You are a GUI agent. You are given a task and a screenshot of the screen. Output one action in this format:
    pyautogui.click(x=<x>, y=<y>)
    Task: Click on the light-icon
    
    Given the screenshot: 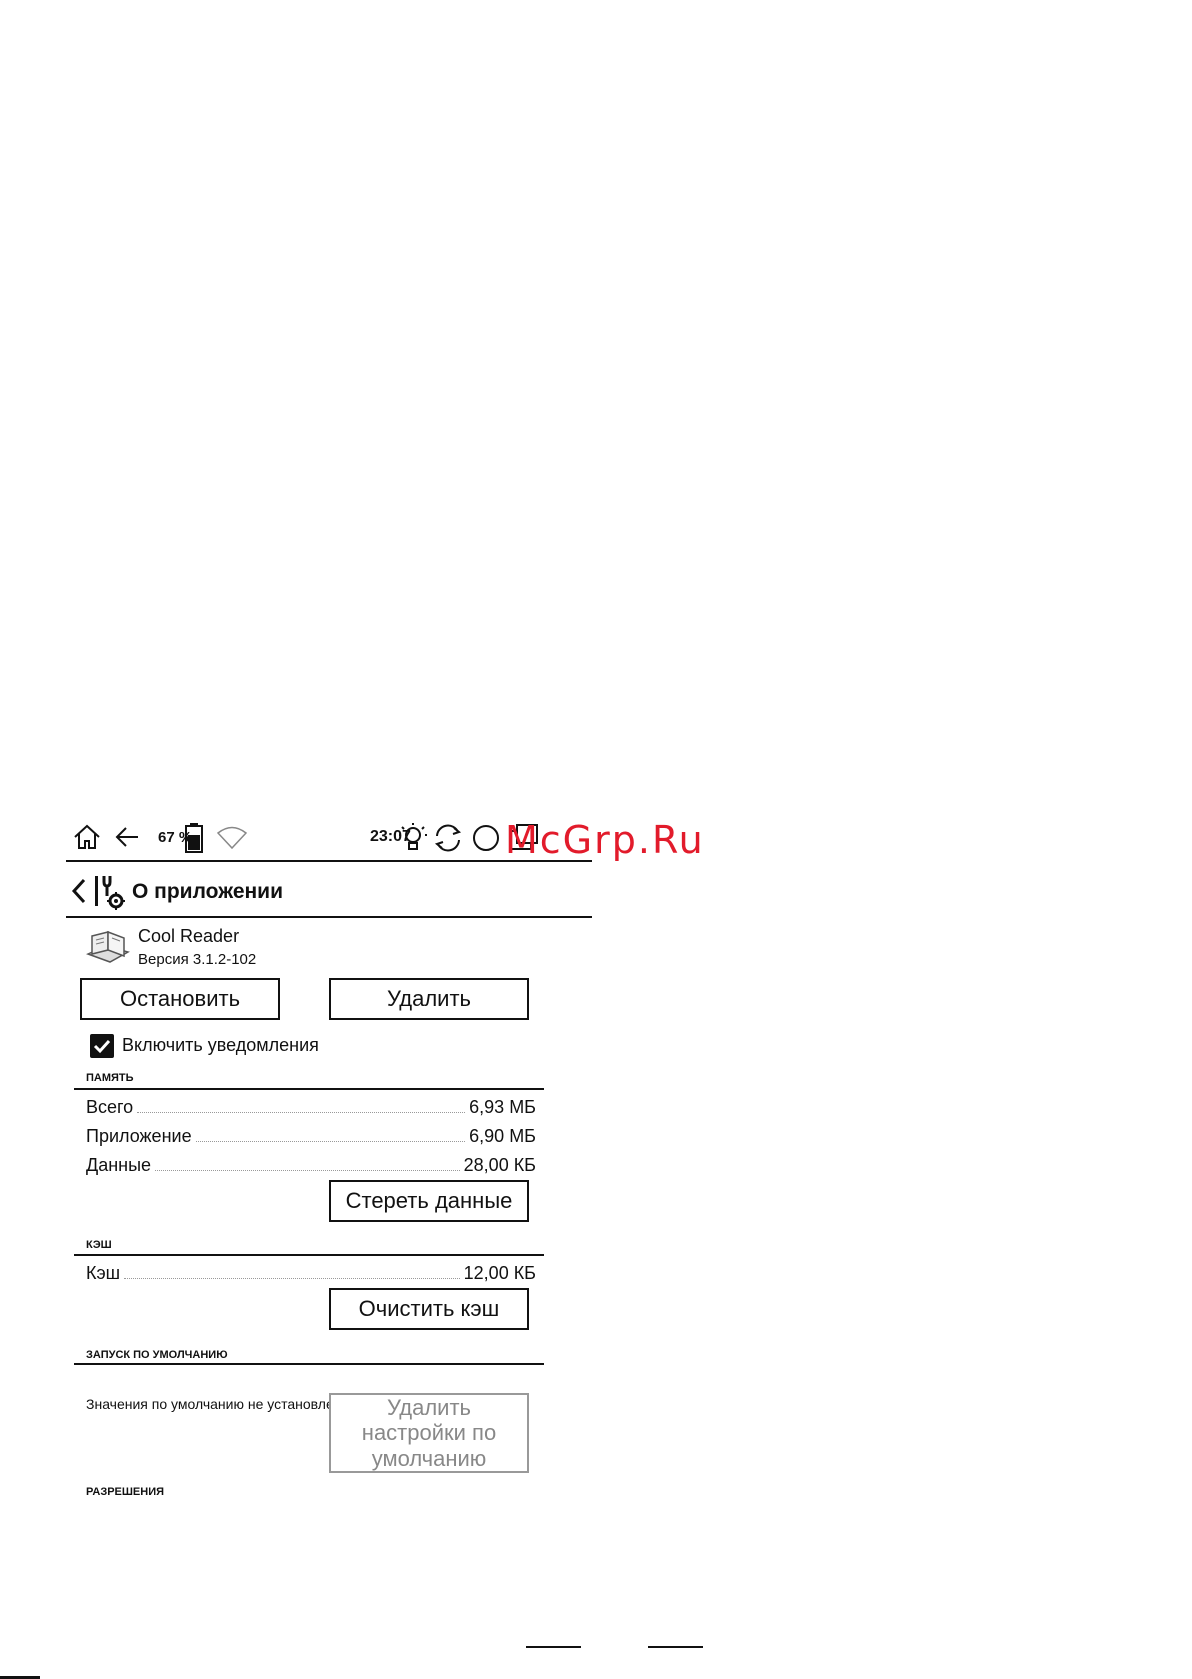 What is the action you would take?
    pyautogui.click(x=413, y=838)
    